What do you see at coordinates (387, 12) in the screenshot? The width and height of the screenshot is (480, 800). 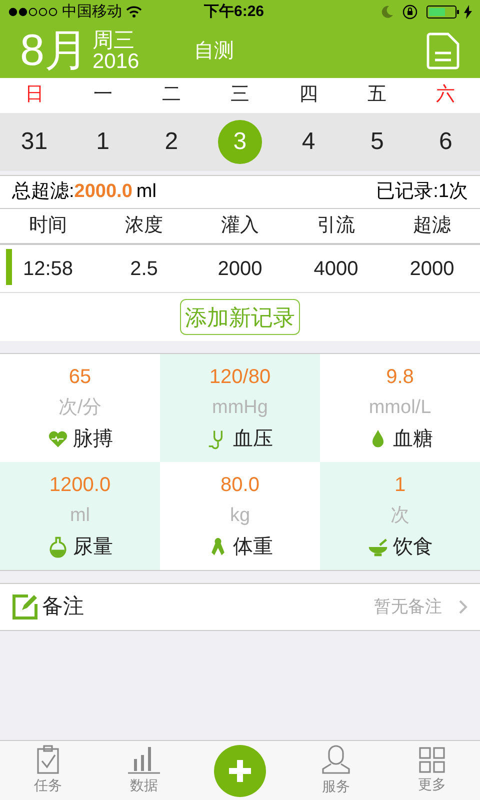 I see `moon-icon` at bounding box center [387, 12].